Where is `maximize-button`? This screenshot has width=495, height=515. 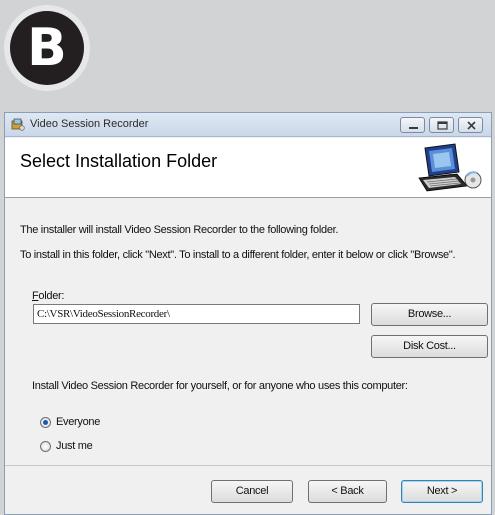 maximize-button is located at coordinates (441, 125).